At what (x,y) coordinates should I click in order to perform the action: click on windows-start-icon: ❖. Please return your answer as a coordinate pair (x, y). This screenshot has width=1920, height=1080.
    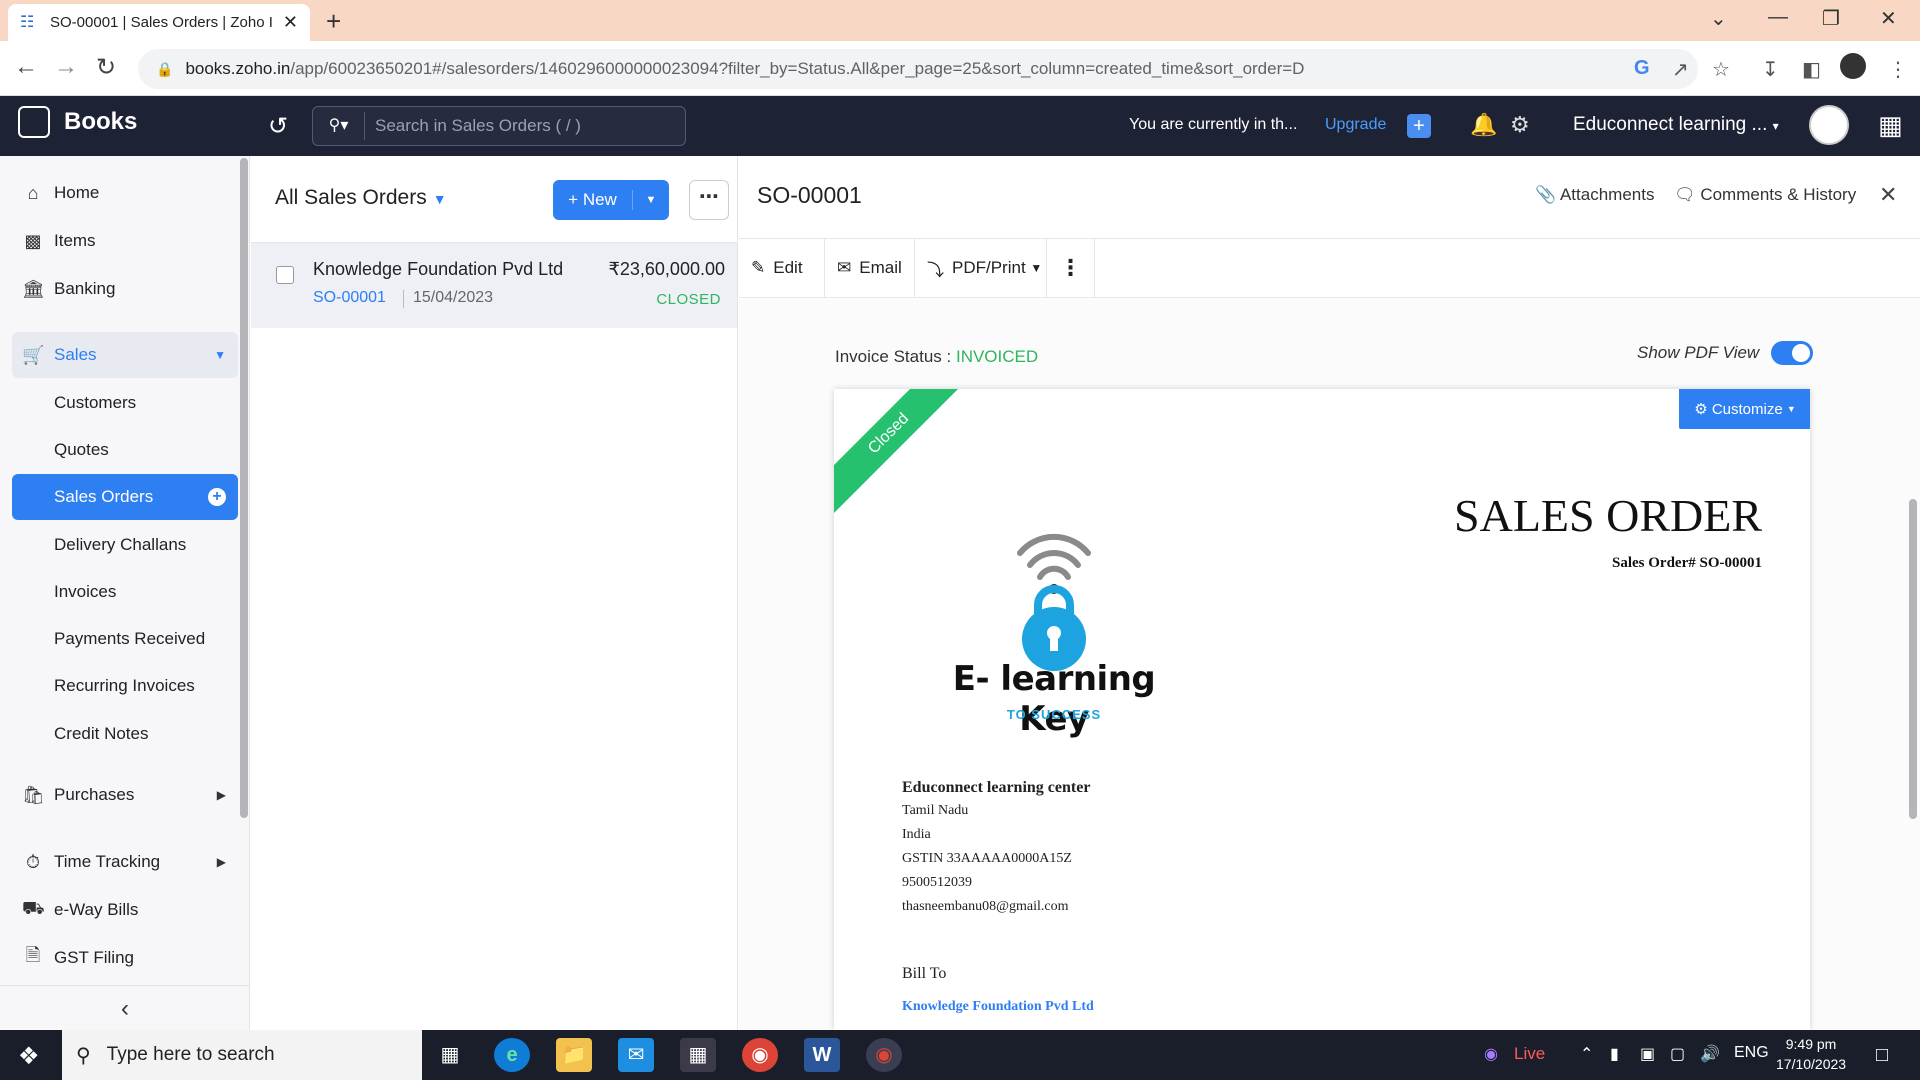
    Looking at the image, I should click on (29, 1056).